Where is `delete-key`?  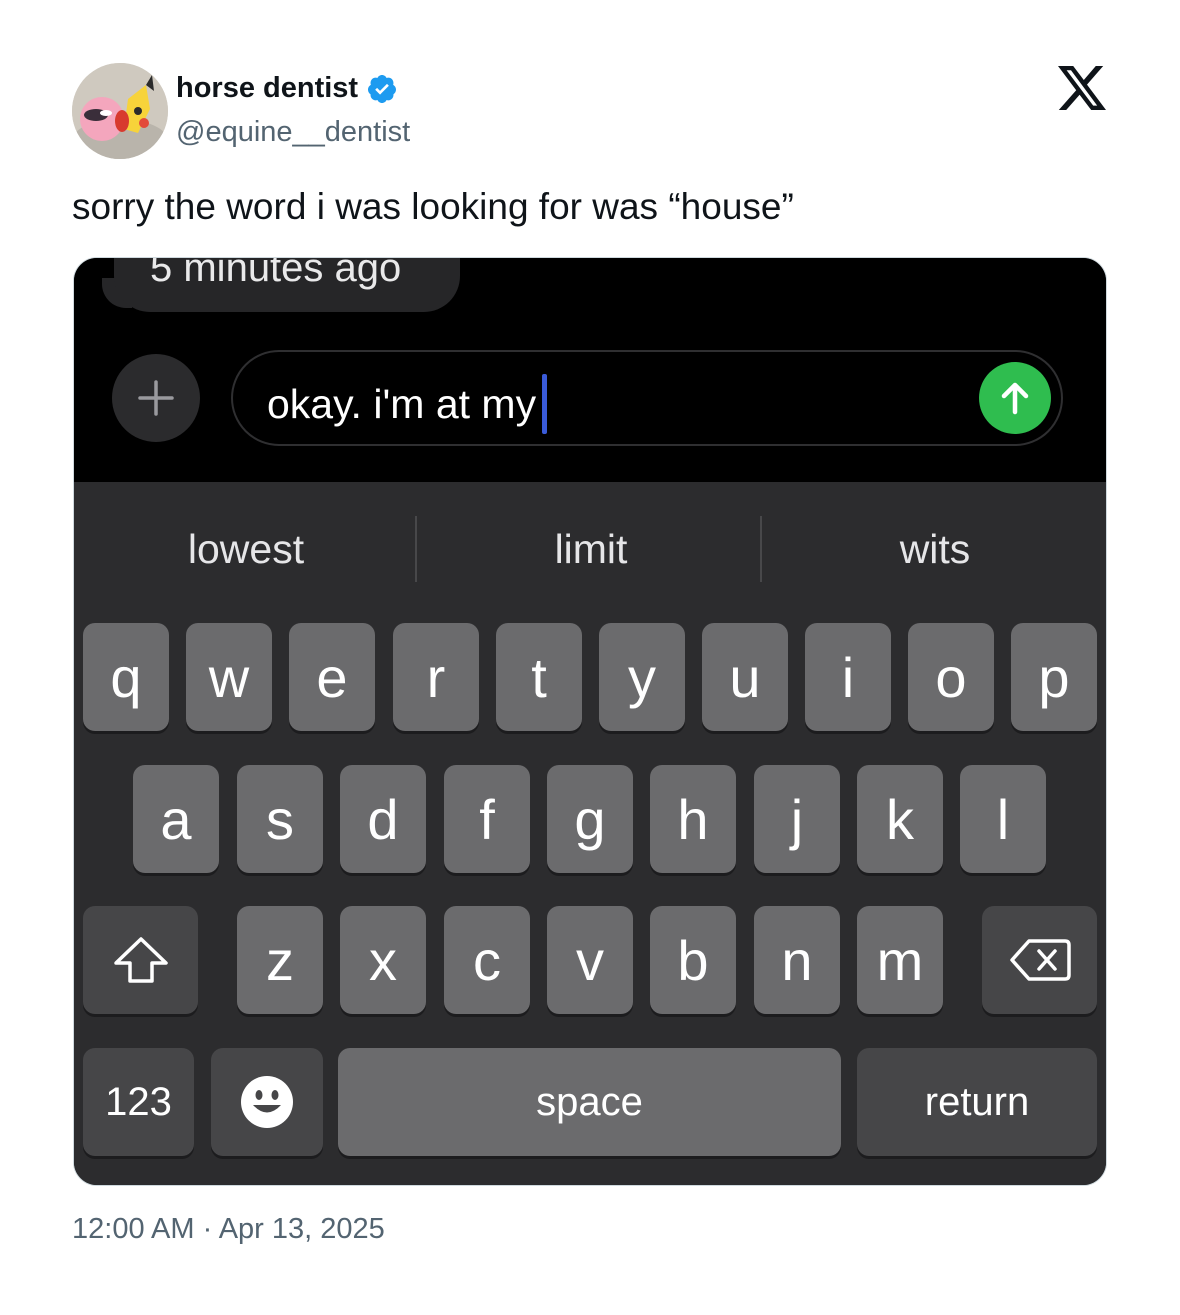
delete-key is located at coordinates (1039, 960).